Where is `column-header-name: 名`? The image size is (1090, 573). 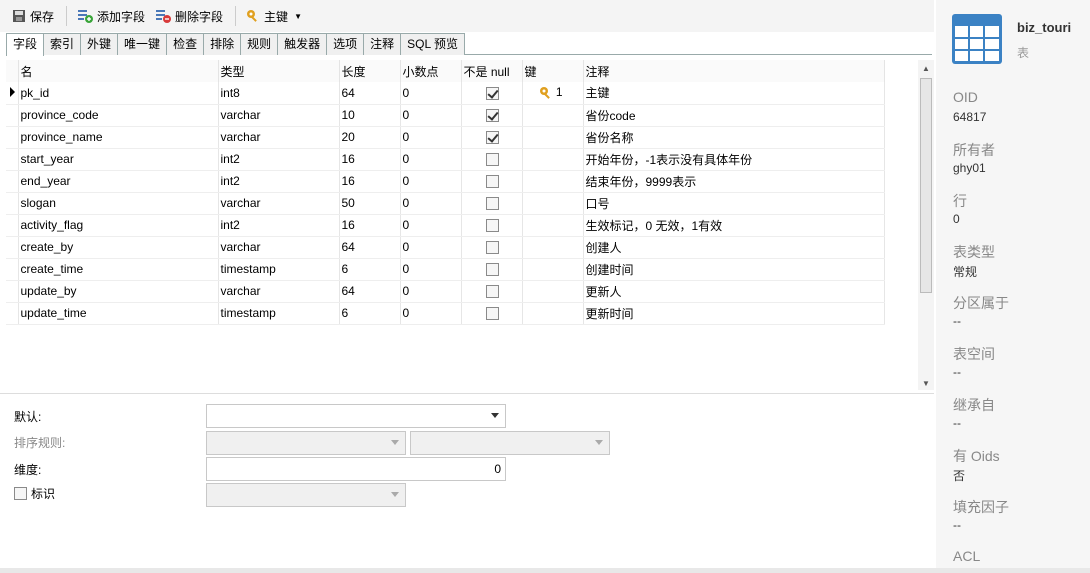 column-header-name: 名 is located at coordinates (118, 71).